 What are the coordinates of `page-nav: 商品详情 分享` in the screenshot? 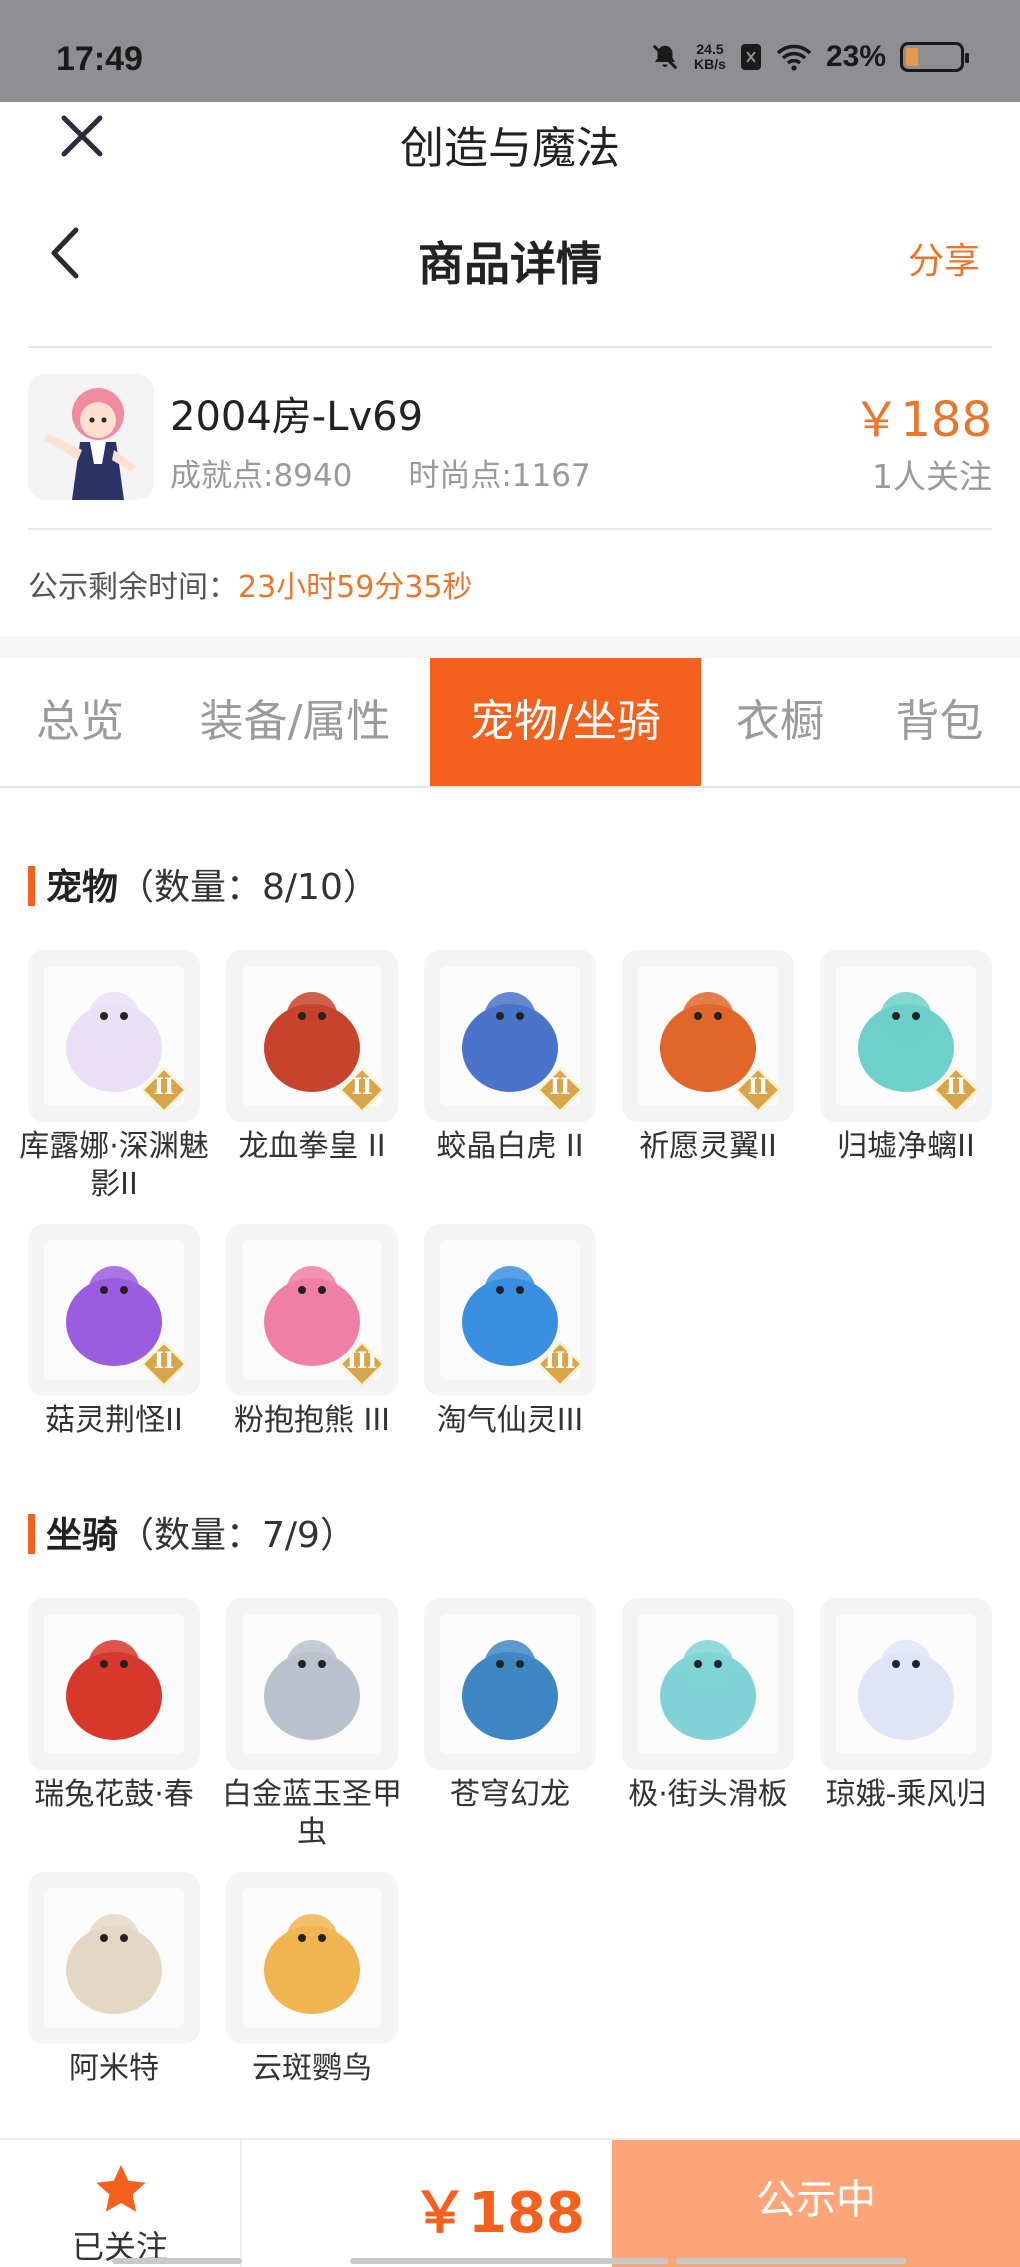 It's located at (510, 255).